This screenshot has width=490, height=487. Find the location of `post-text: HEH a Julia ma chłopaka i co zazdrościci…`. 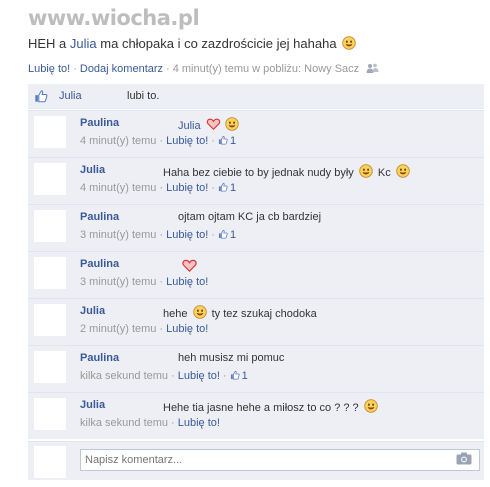

post-text: HEH a Julia ma chłopaka i co zazdrościci… is located at coordinates (193, 43).